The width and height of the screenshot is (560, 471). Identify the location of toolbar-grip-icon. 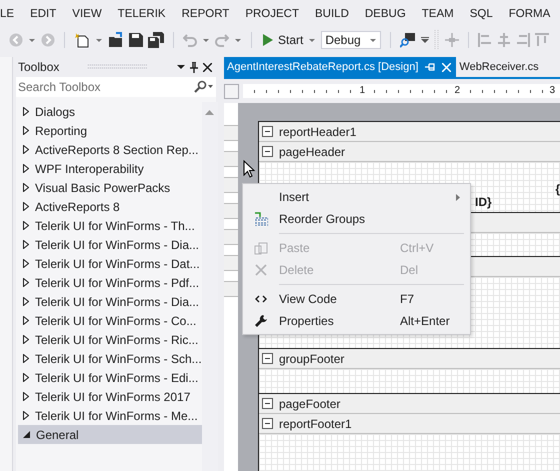
(437, 40).